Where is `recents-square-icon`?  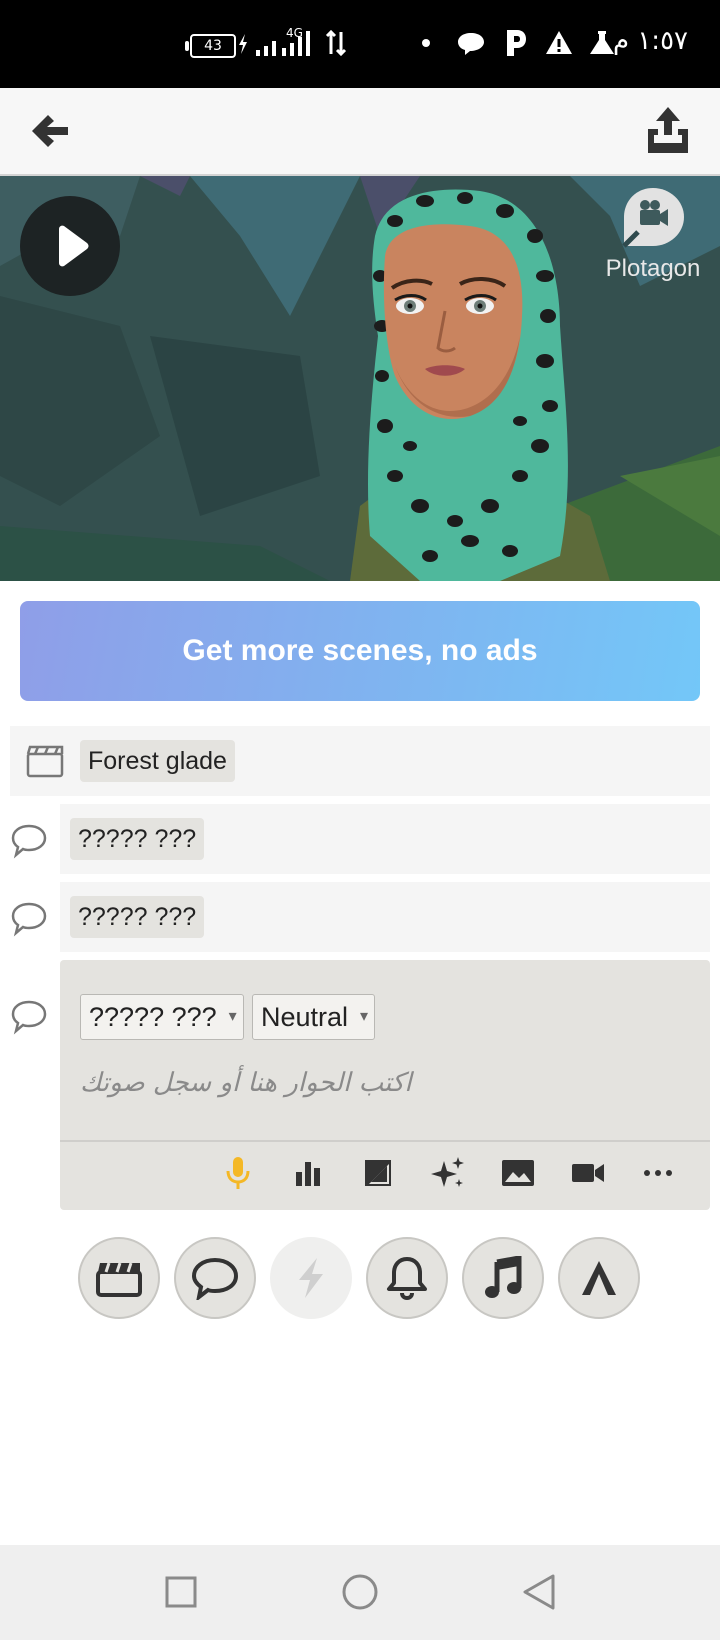
recents-square-icon is located at coordinates (181, 1592).